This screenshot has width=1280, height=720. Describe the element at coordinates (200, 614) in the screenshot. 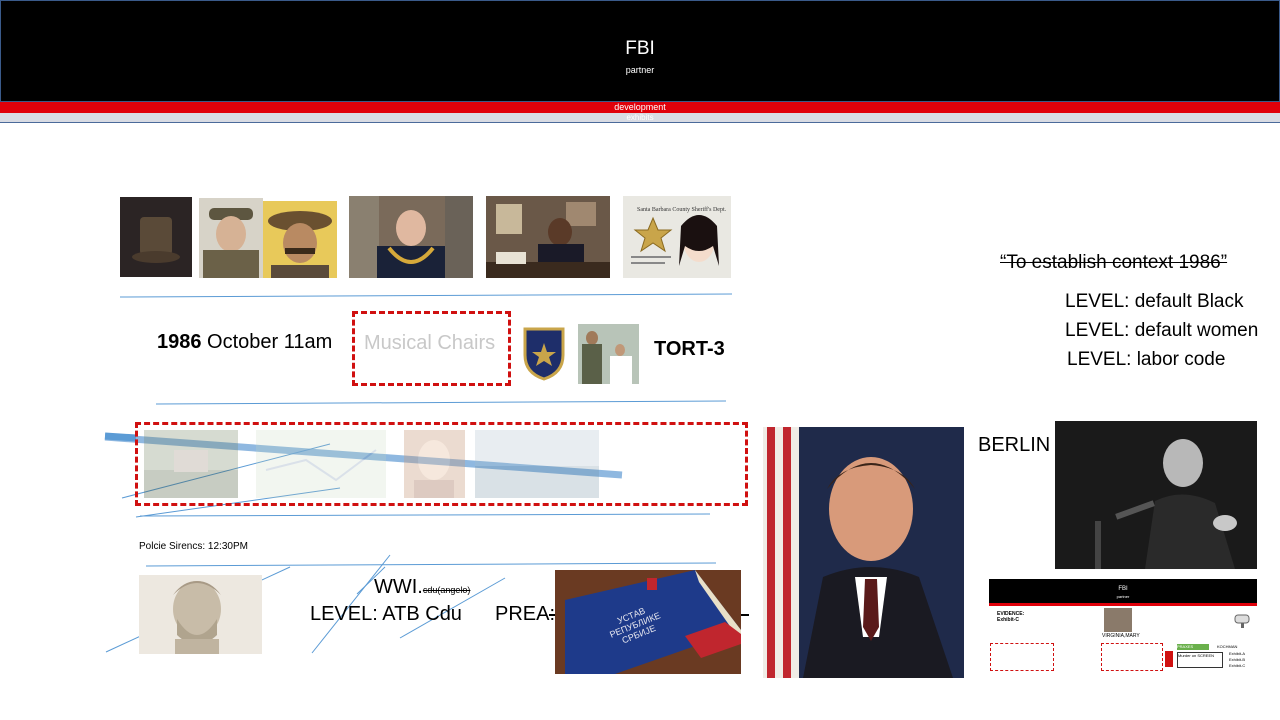

I see `bust-photo` at that location.